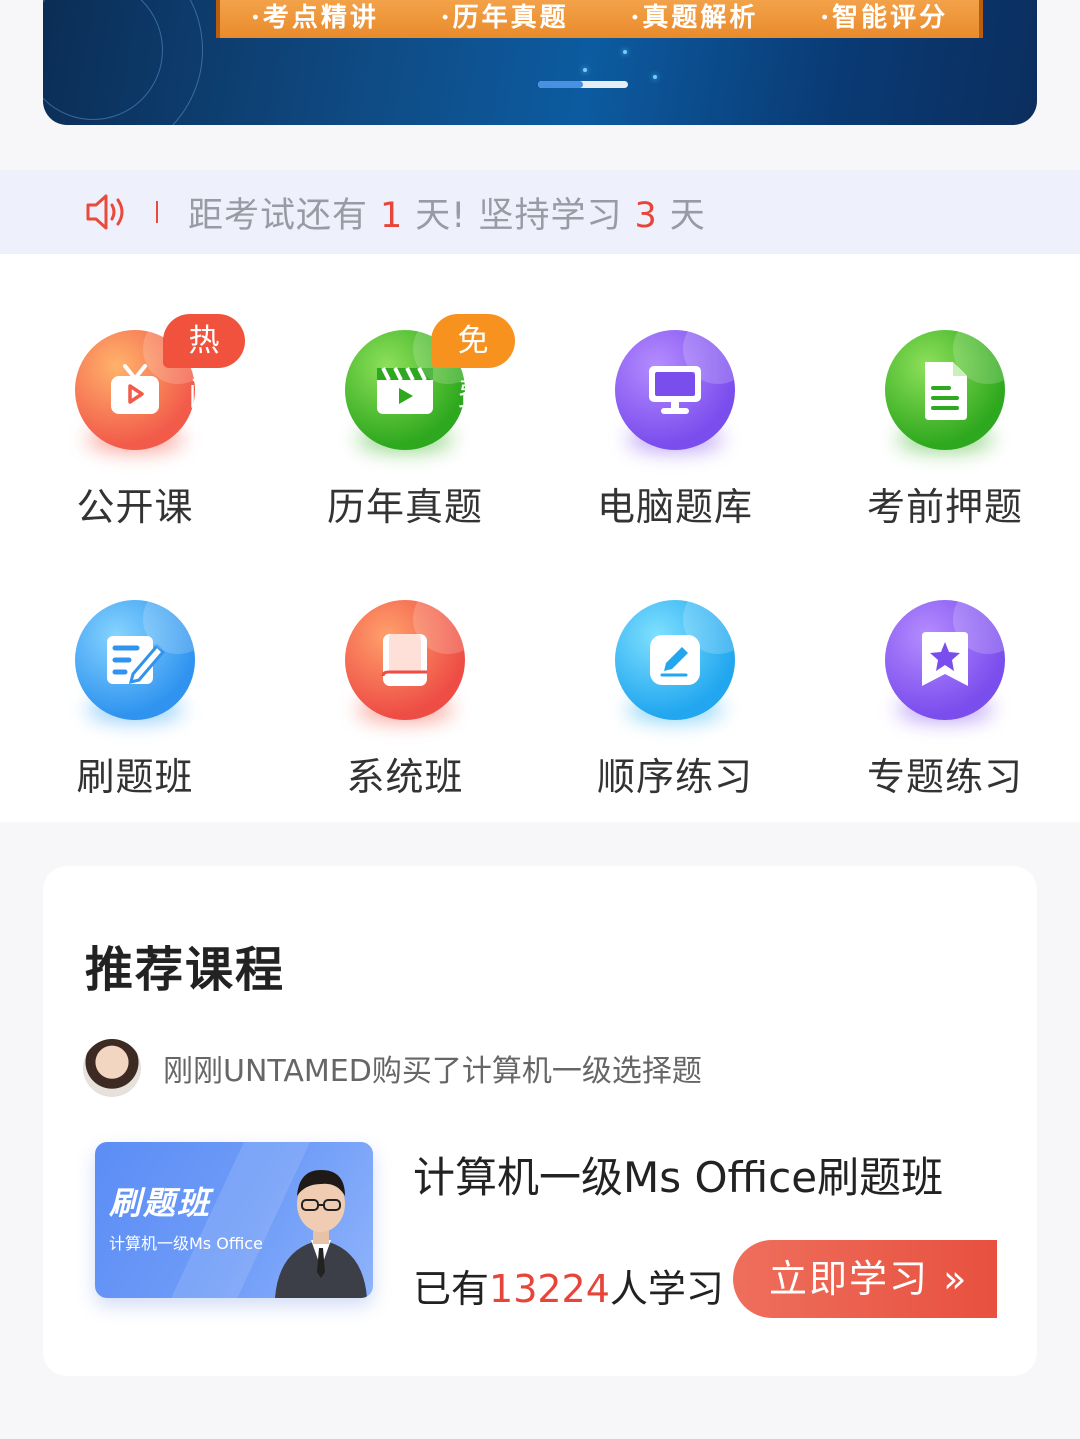 The width and height of the screenshot is (1080, 1439). I want to click on menu-item-pre-exam-predictions: 考前押题, so click(945, 445).